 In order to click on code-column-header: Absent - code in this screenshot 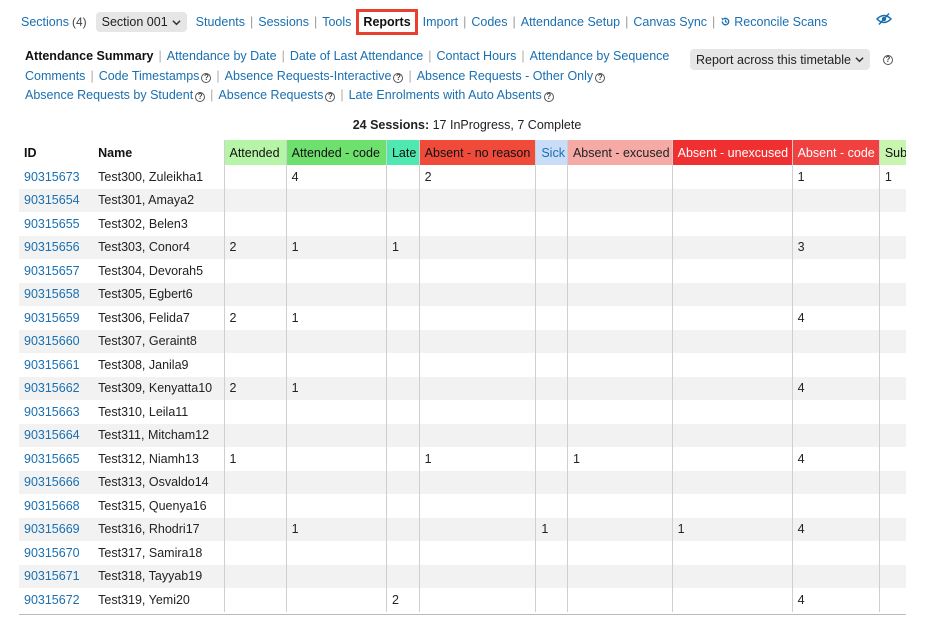, I will do `click(835, 152)`.